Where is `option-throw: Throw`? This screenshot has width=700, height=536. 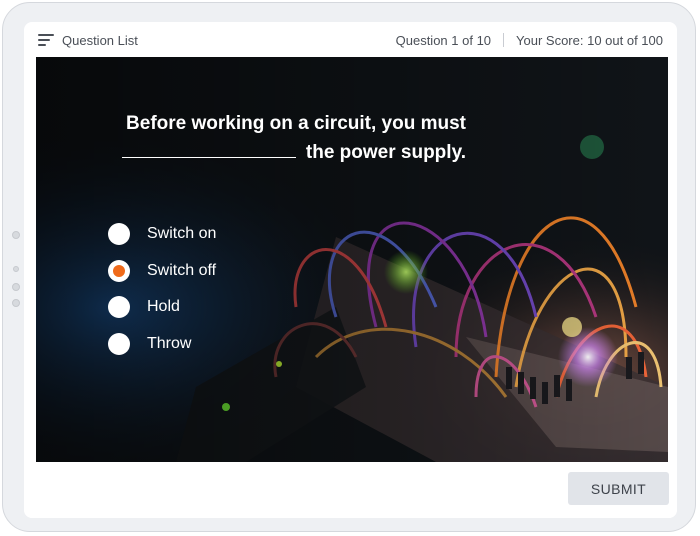 option-throw: Throw is located at coordinates (162, 344).